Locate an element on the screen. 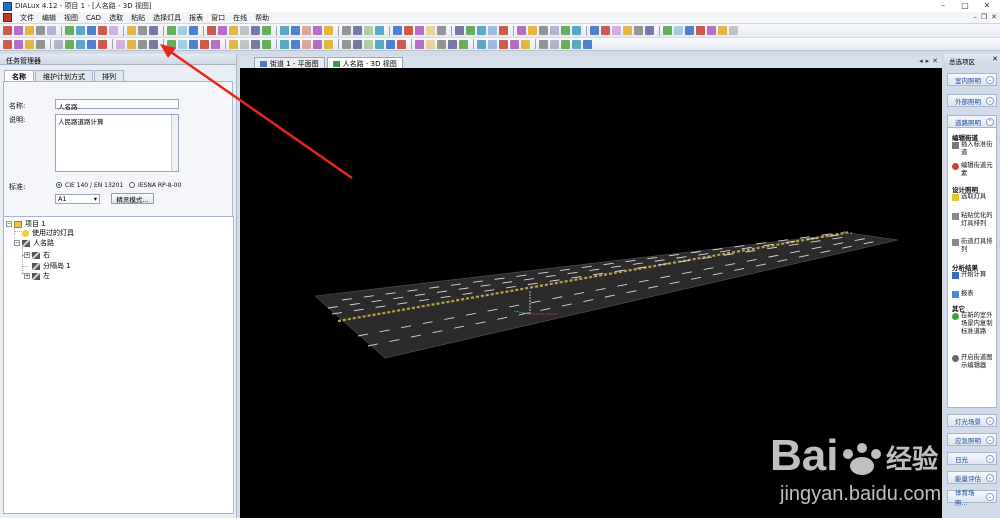 Image resolution: width=1000 pixels, height=518 pixels. arrow-head is located at coordinates (168, 51).